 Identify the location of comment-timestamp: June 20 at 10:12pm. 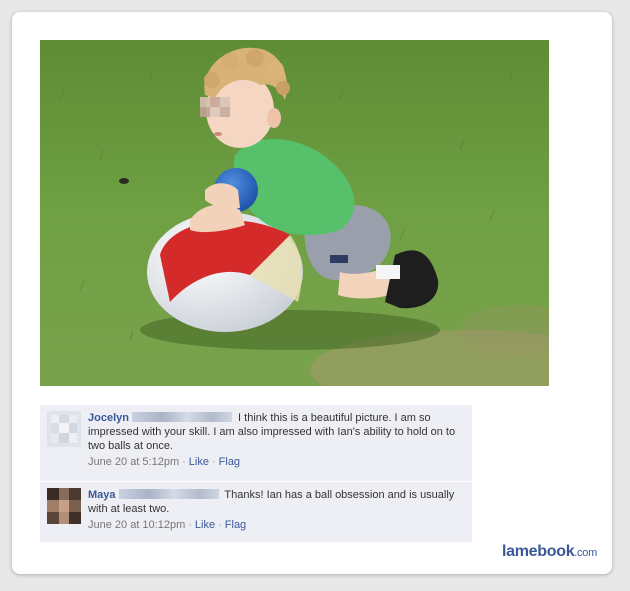
(137, 525).